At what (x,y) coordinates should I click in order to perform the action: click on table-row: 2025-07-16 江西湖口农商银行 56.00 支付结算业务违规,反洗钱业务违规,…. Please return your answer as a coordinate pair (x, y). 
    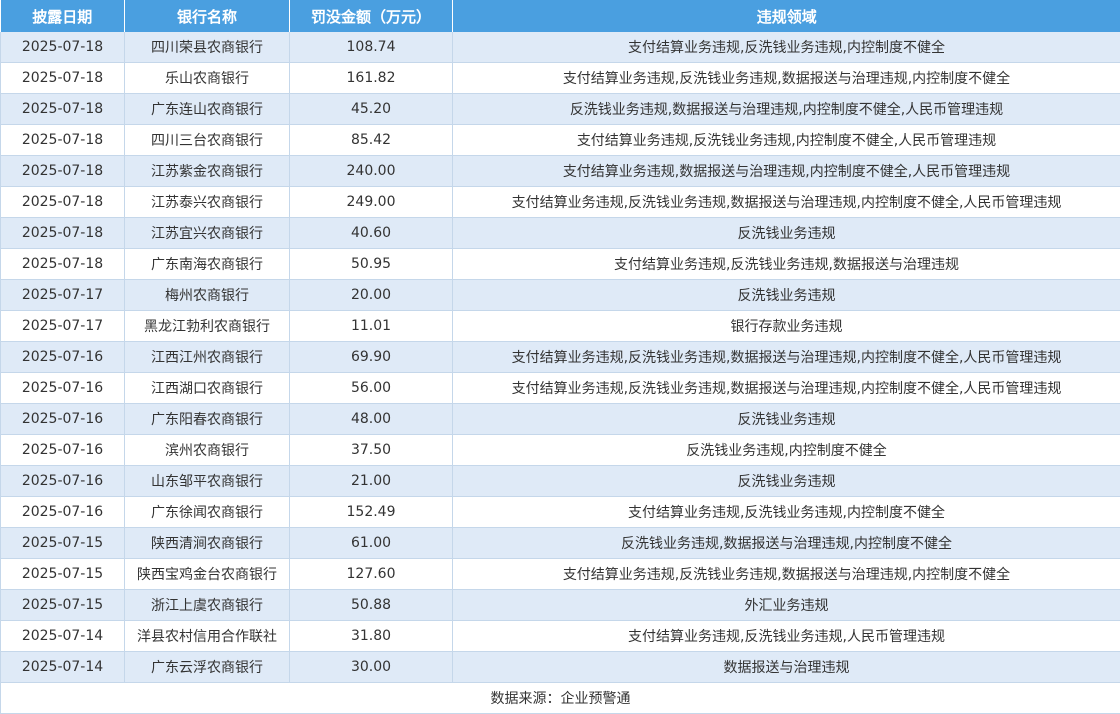
    Looking at the image, I should click on (560, 388).